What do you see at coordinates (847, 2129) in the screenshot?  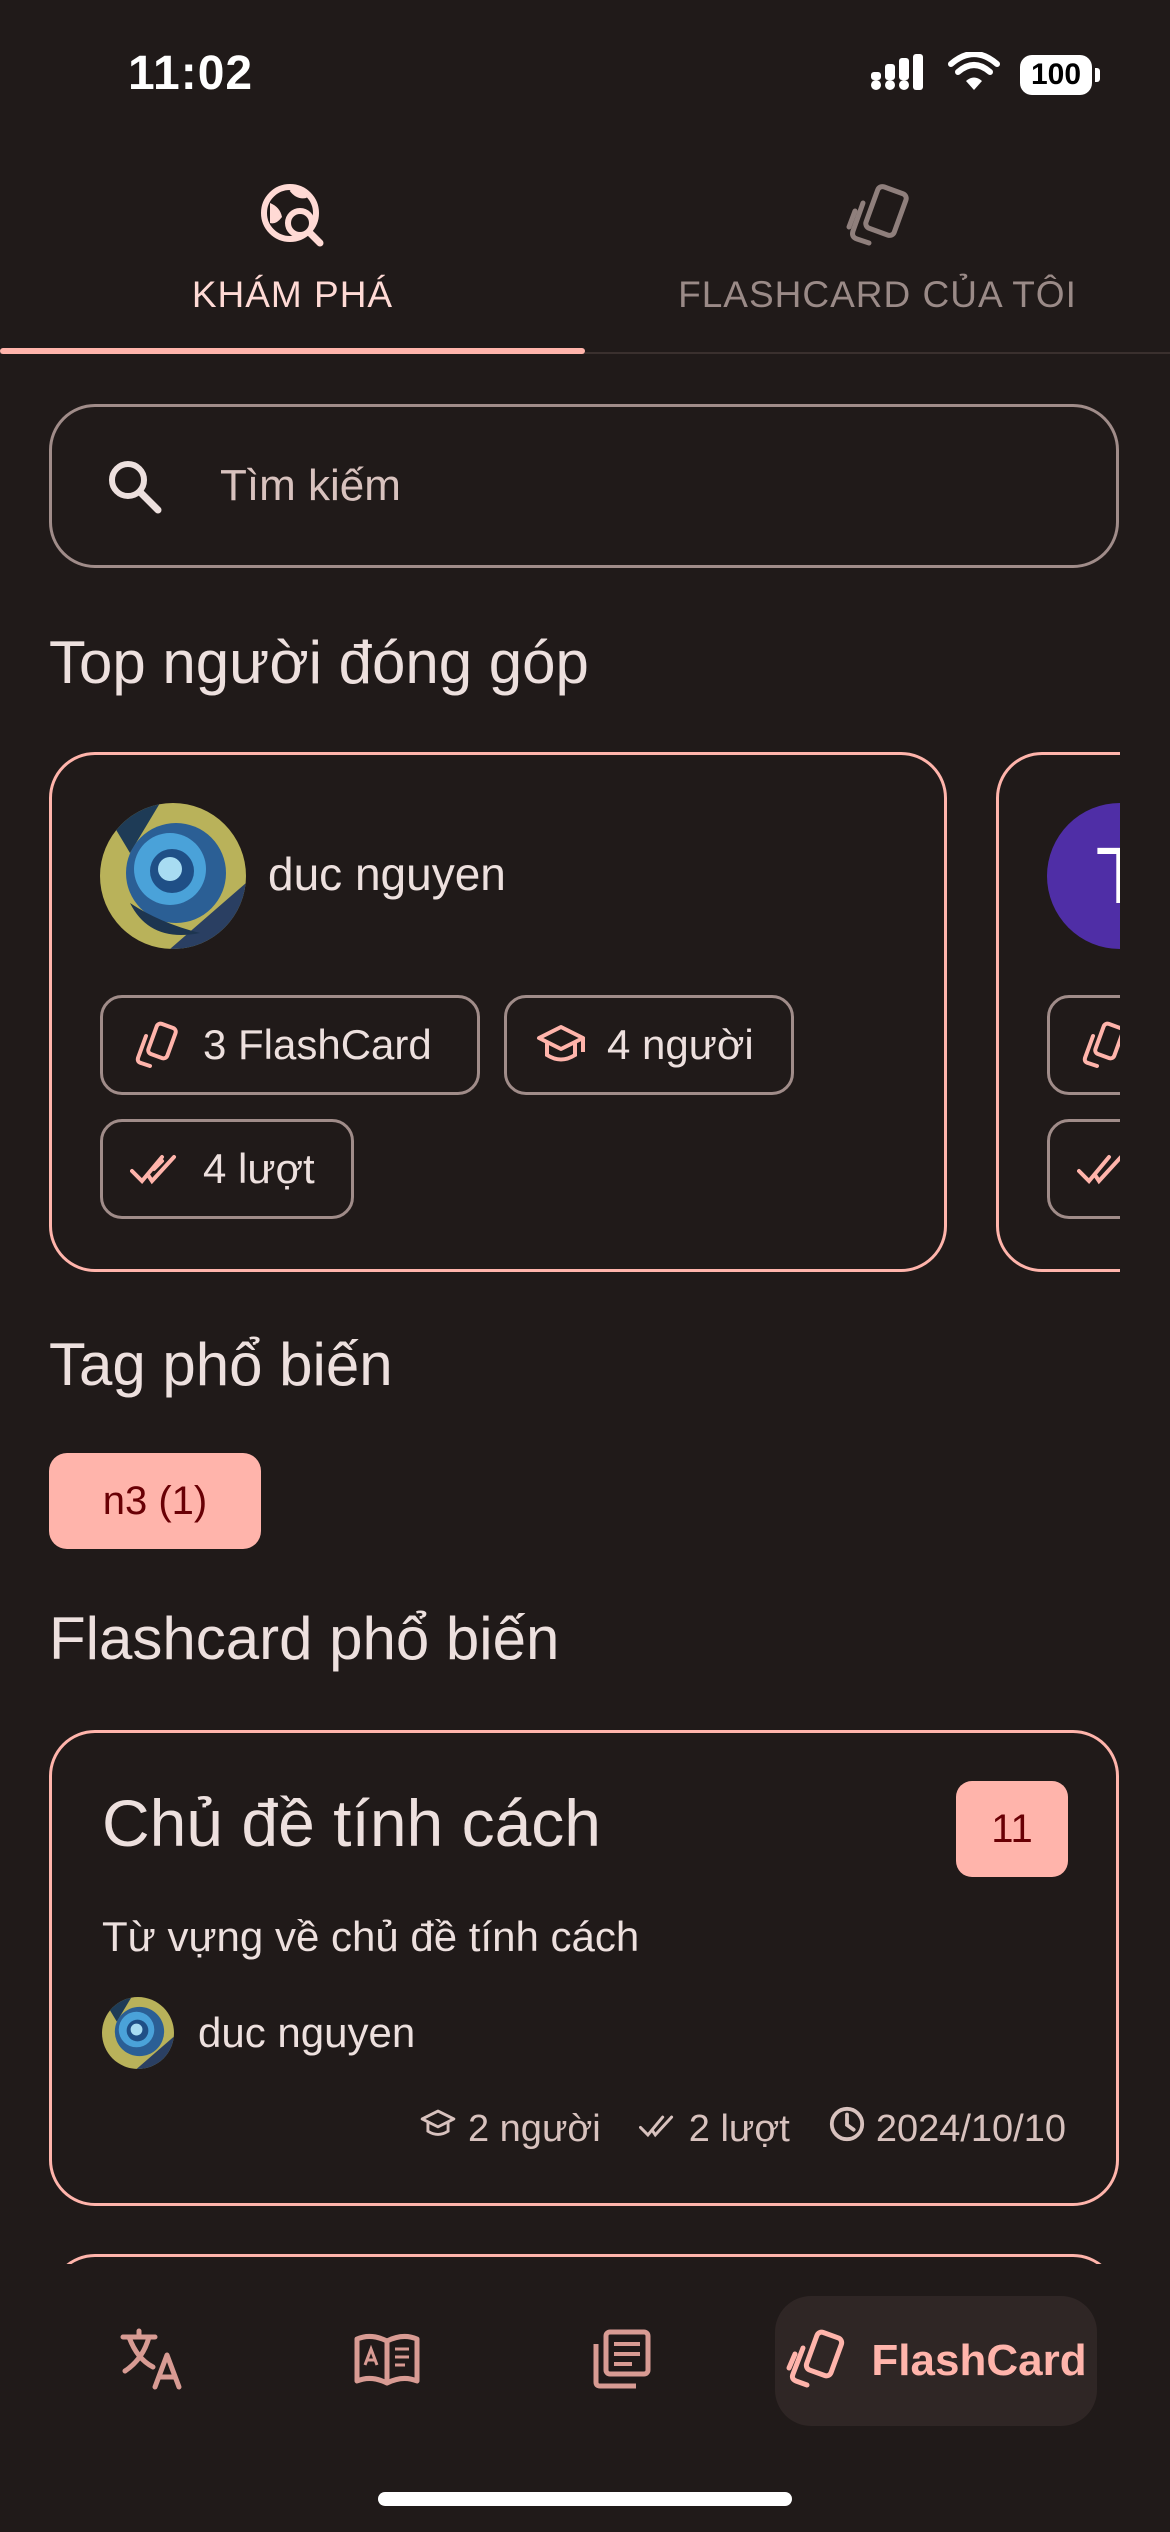 I see `clock-icon` at bounding box center [847, 2129].